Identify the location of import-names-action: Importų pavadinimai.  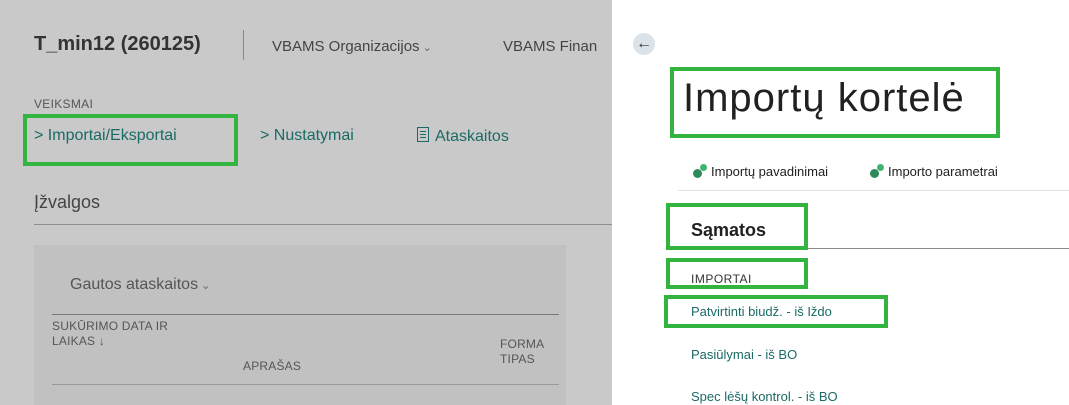
(760, 171).